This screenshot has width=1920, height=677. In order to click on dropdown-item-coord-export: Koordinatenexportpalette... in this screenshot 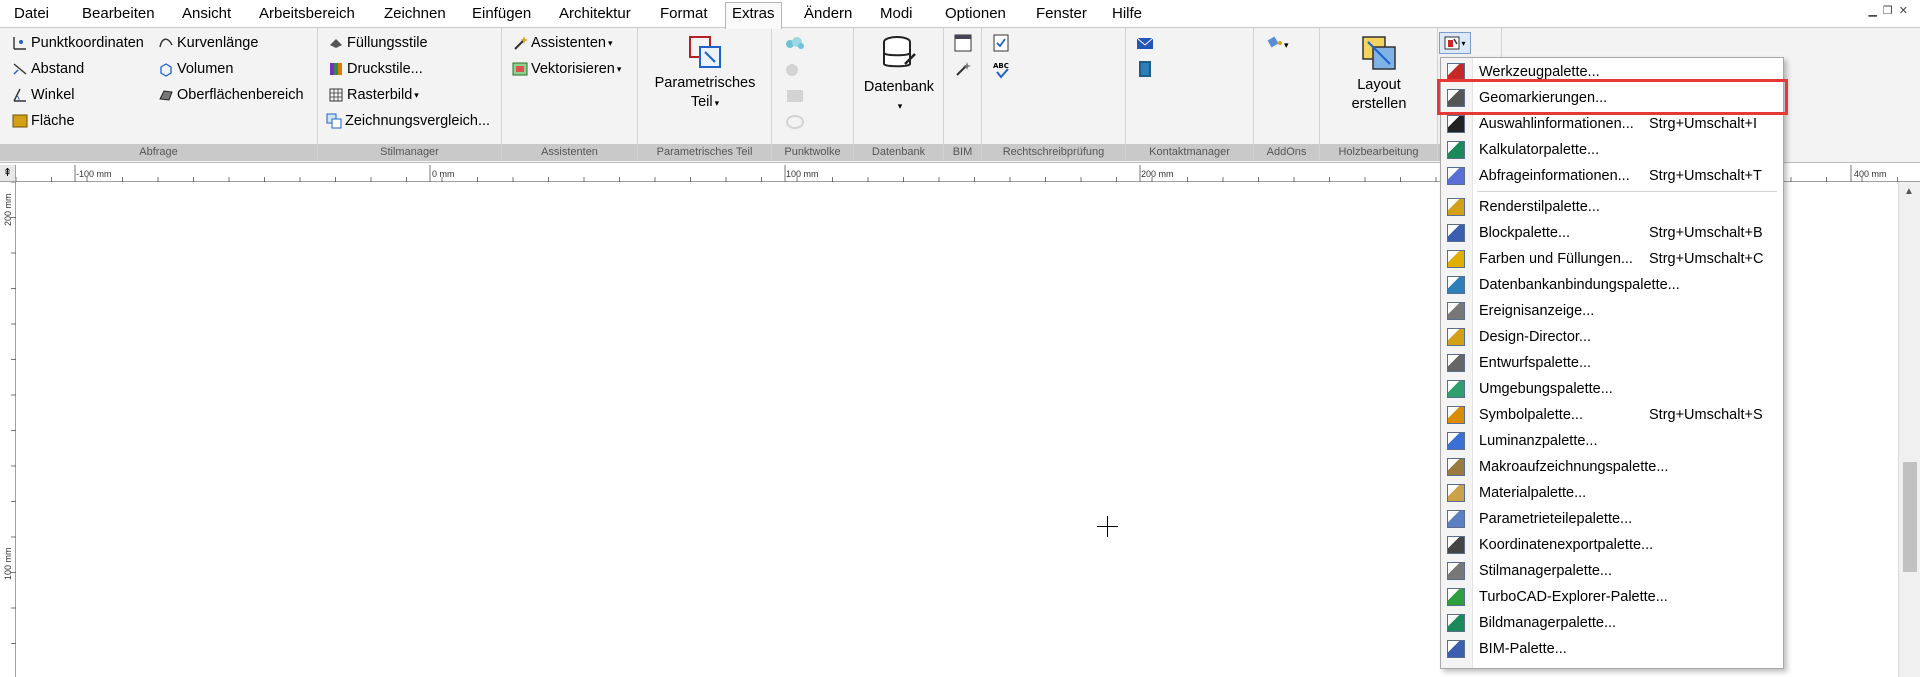, I will do `click(1612, 545)`.